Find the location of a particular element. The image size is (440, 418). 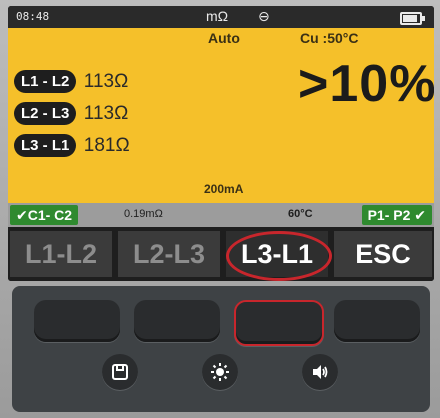

lead-resistance: 0.19mΩ is located at coordinates (143, 214).